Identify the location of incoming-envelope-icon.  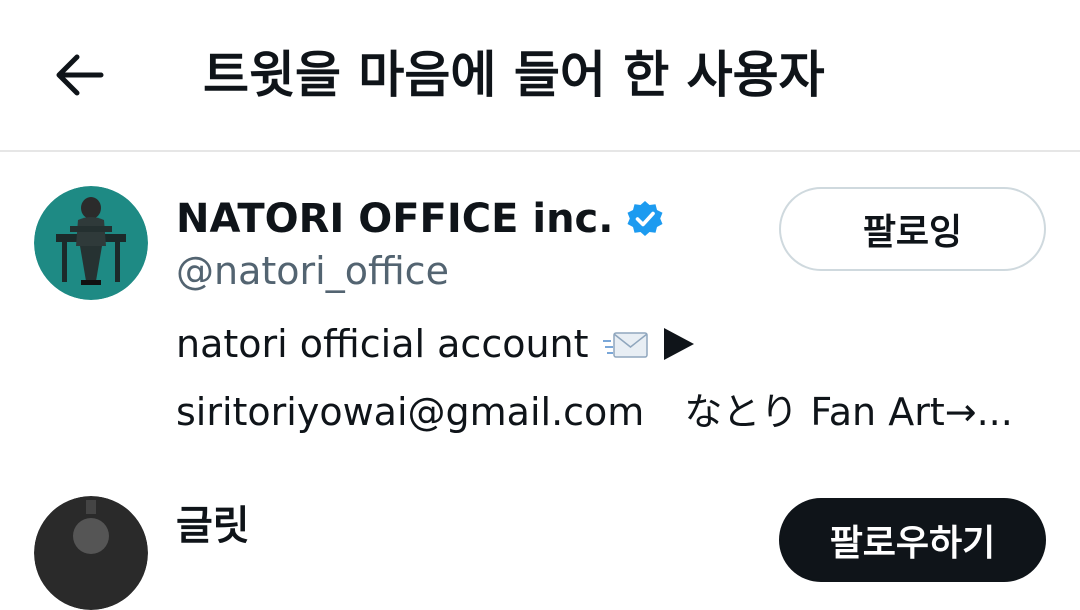
(625, 345).